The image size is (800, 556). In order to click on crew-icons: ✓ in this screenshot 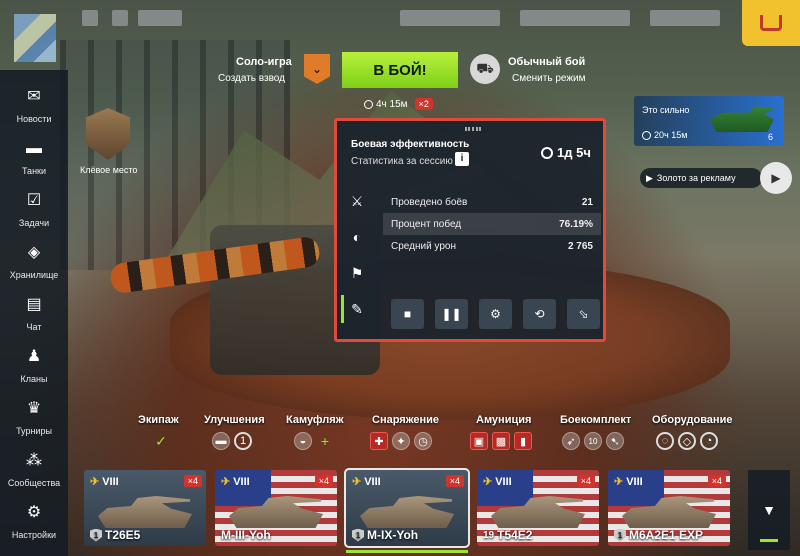, I will do `click(161, 441)`.